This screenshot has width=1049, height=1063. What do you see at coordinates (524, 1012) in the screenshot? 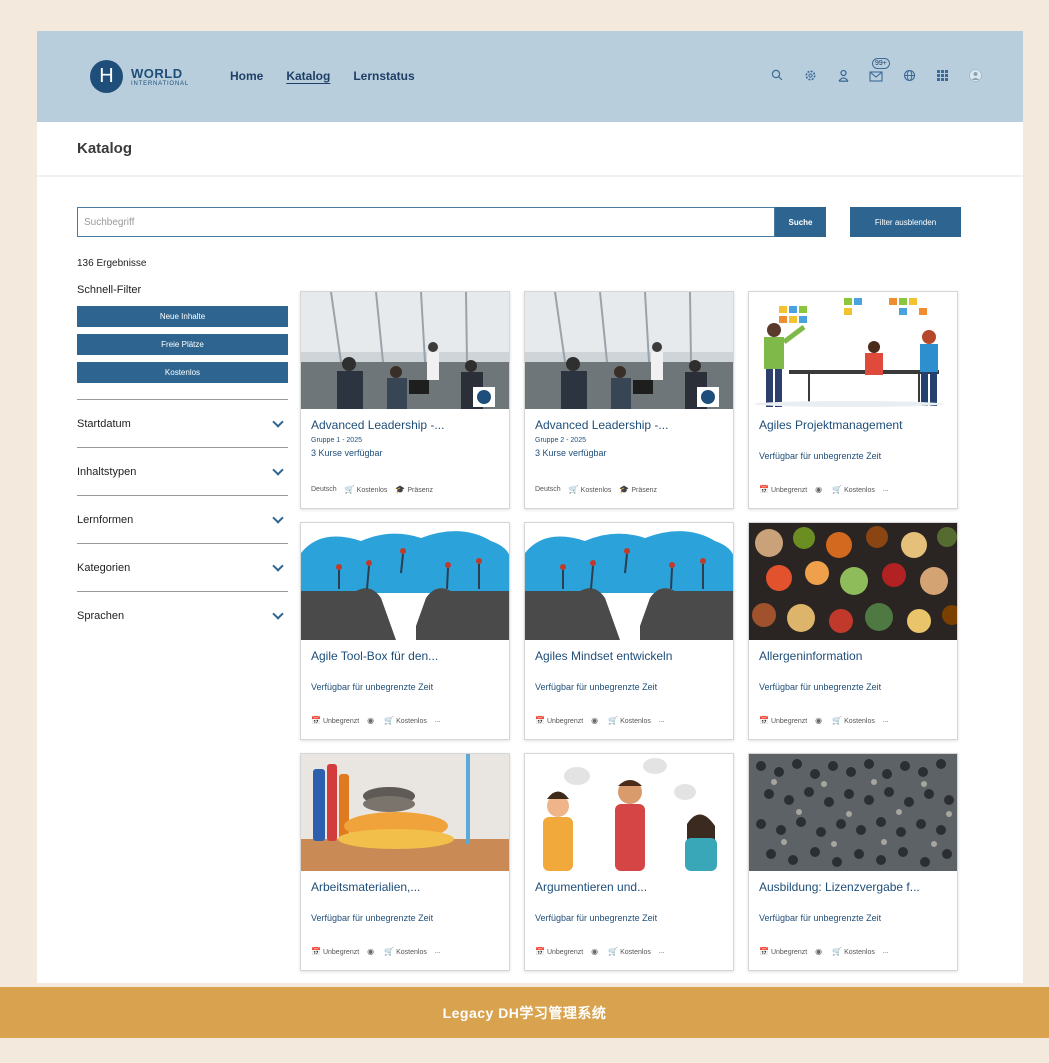
I see `caption-banner: Legacy DH学习管理系统` at bounding box center [524, 1012].